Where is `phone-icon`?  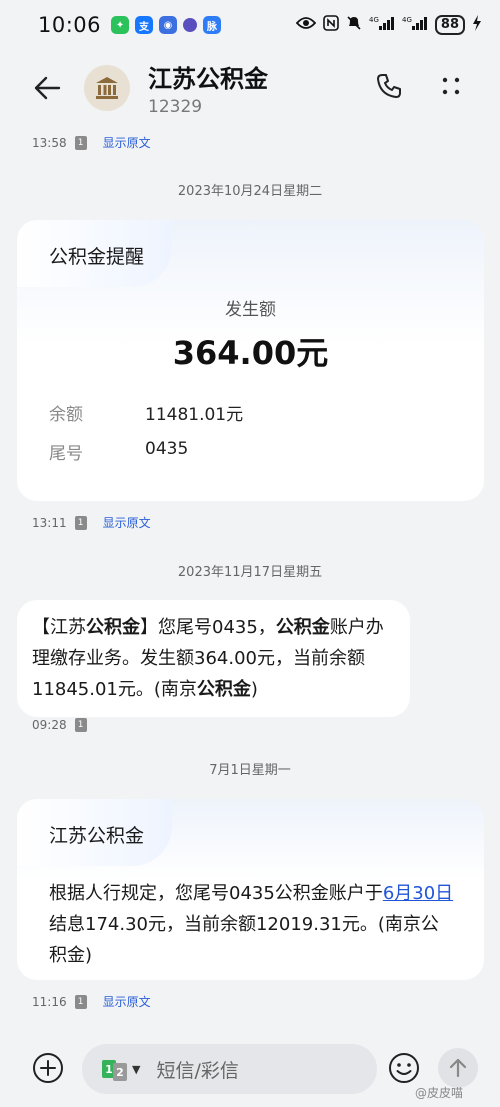
phone-icon is located at coordinates (389, 86).